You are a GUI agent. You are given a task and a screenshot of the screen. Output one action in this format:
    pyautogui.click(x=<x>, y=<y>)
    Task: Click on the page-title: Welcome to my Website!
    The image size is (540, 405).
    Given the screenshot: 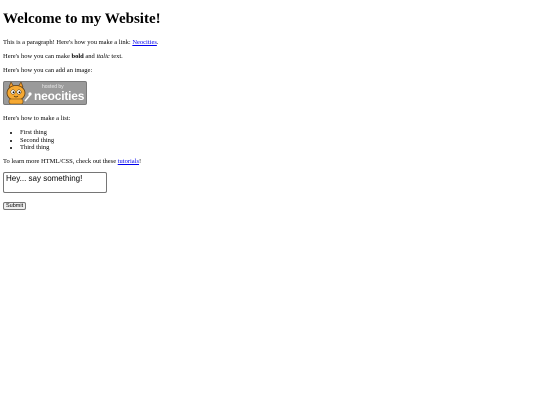 What is the action you would take?
    pyautogui.click(x=82, y=19)
    